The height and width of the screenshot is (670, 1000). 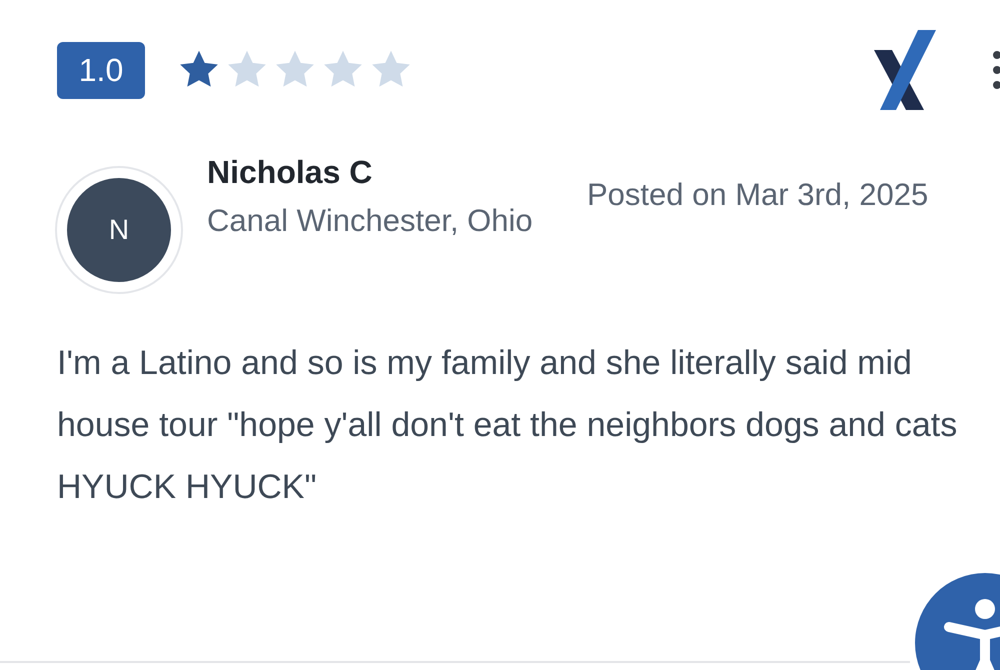 I want to click on more-options-icon, so click(x=996, y=70).